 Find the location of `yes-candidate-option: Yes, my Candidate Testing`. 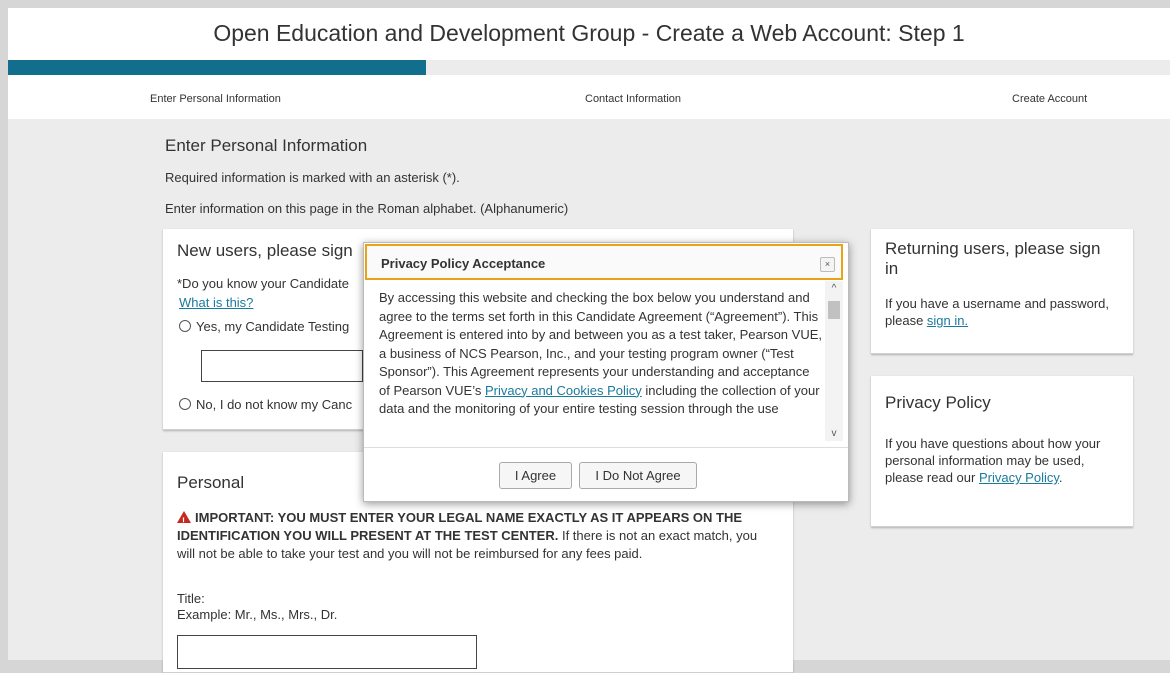

yes-candidate-option: Yes, my Candidate Testing is located at coordinates (264, 326).